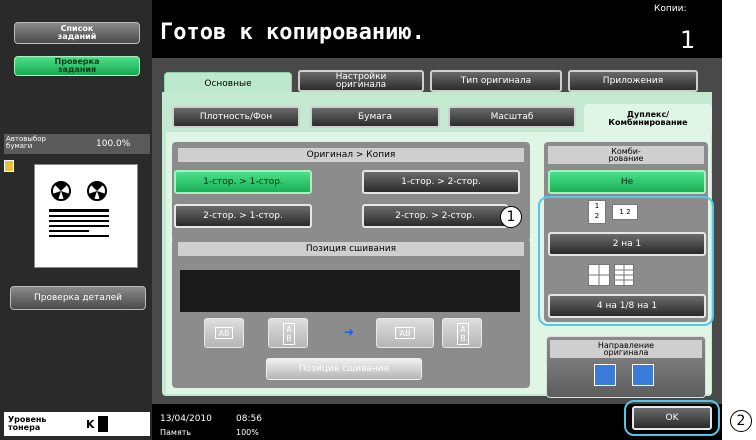 The image size is (756, 440). What do you see at coordinates (90, 424) in the screenshot?
I see `toner-color-letter: K` at bounding box center [90, 424].